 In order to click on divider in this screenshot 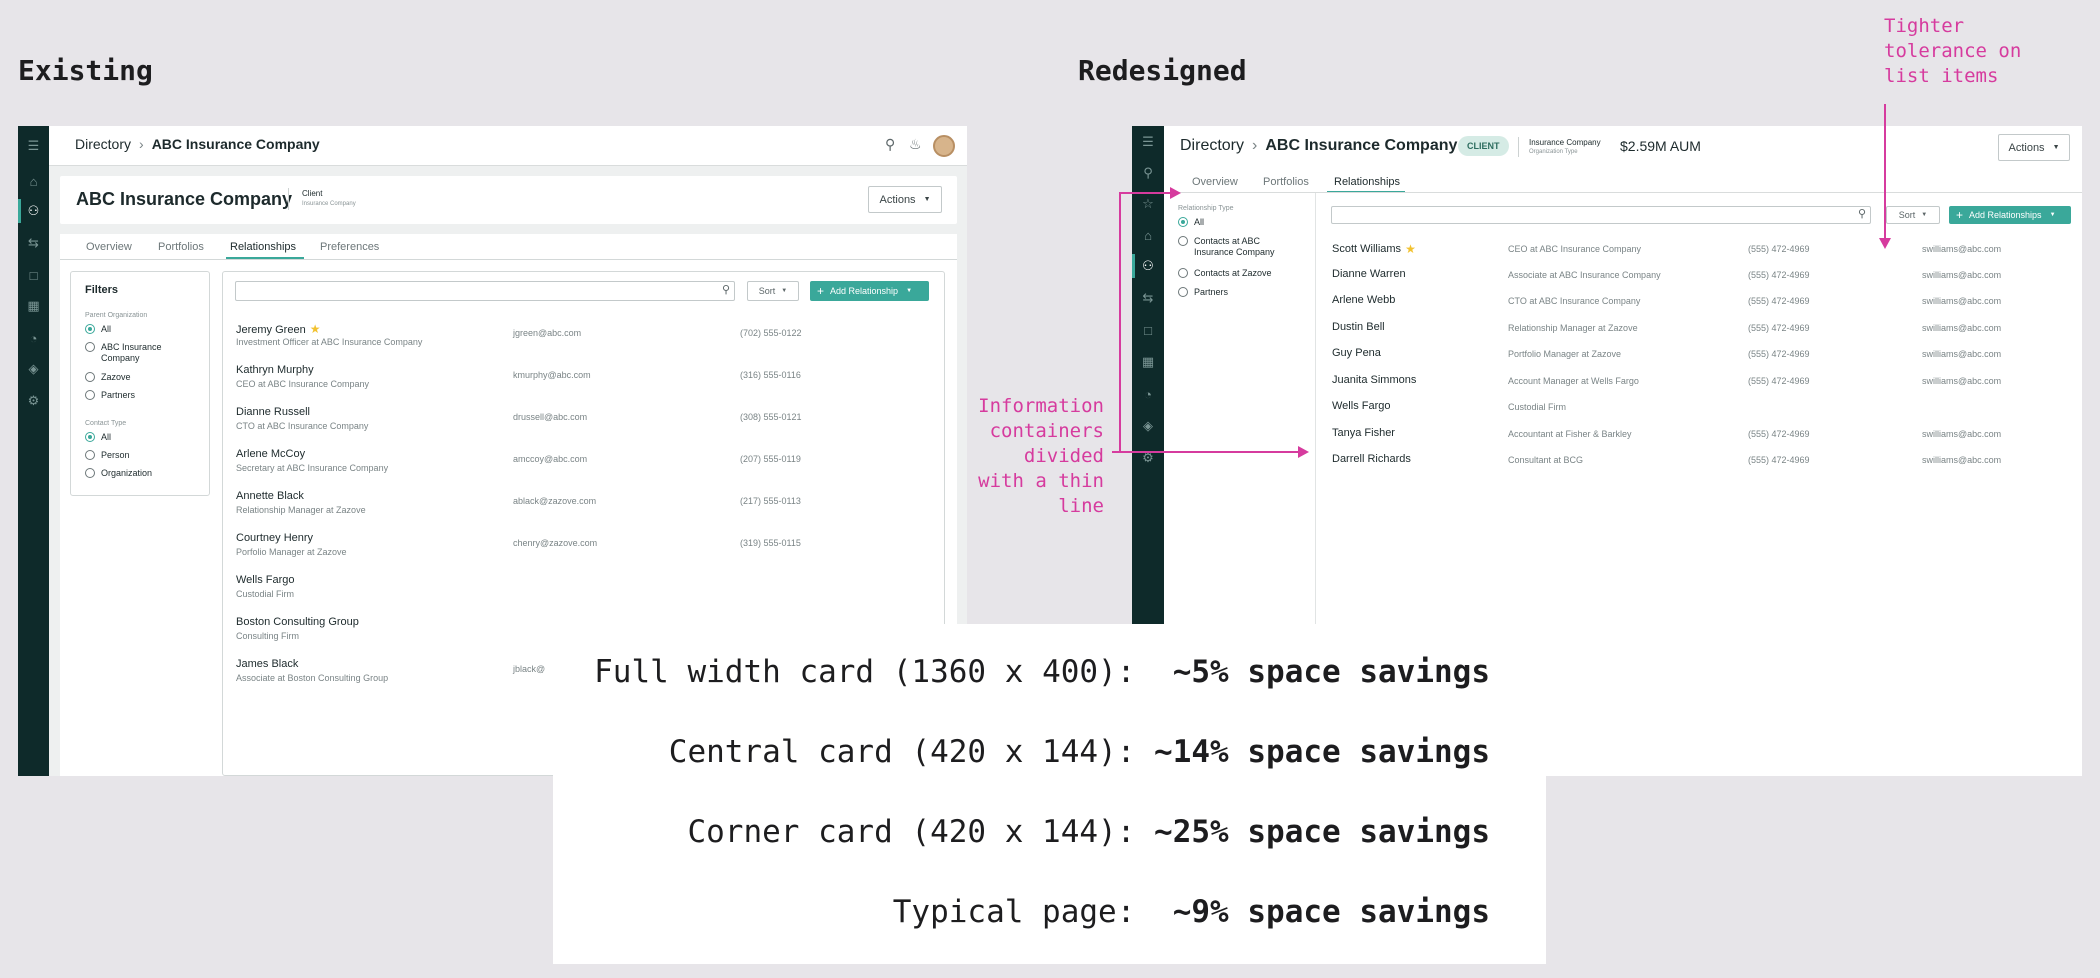, I will do `click(1518, 147)`.